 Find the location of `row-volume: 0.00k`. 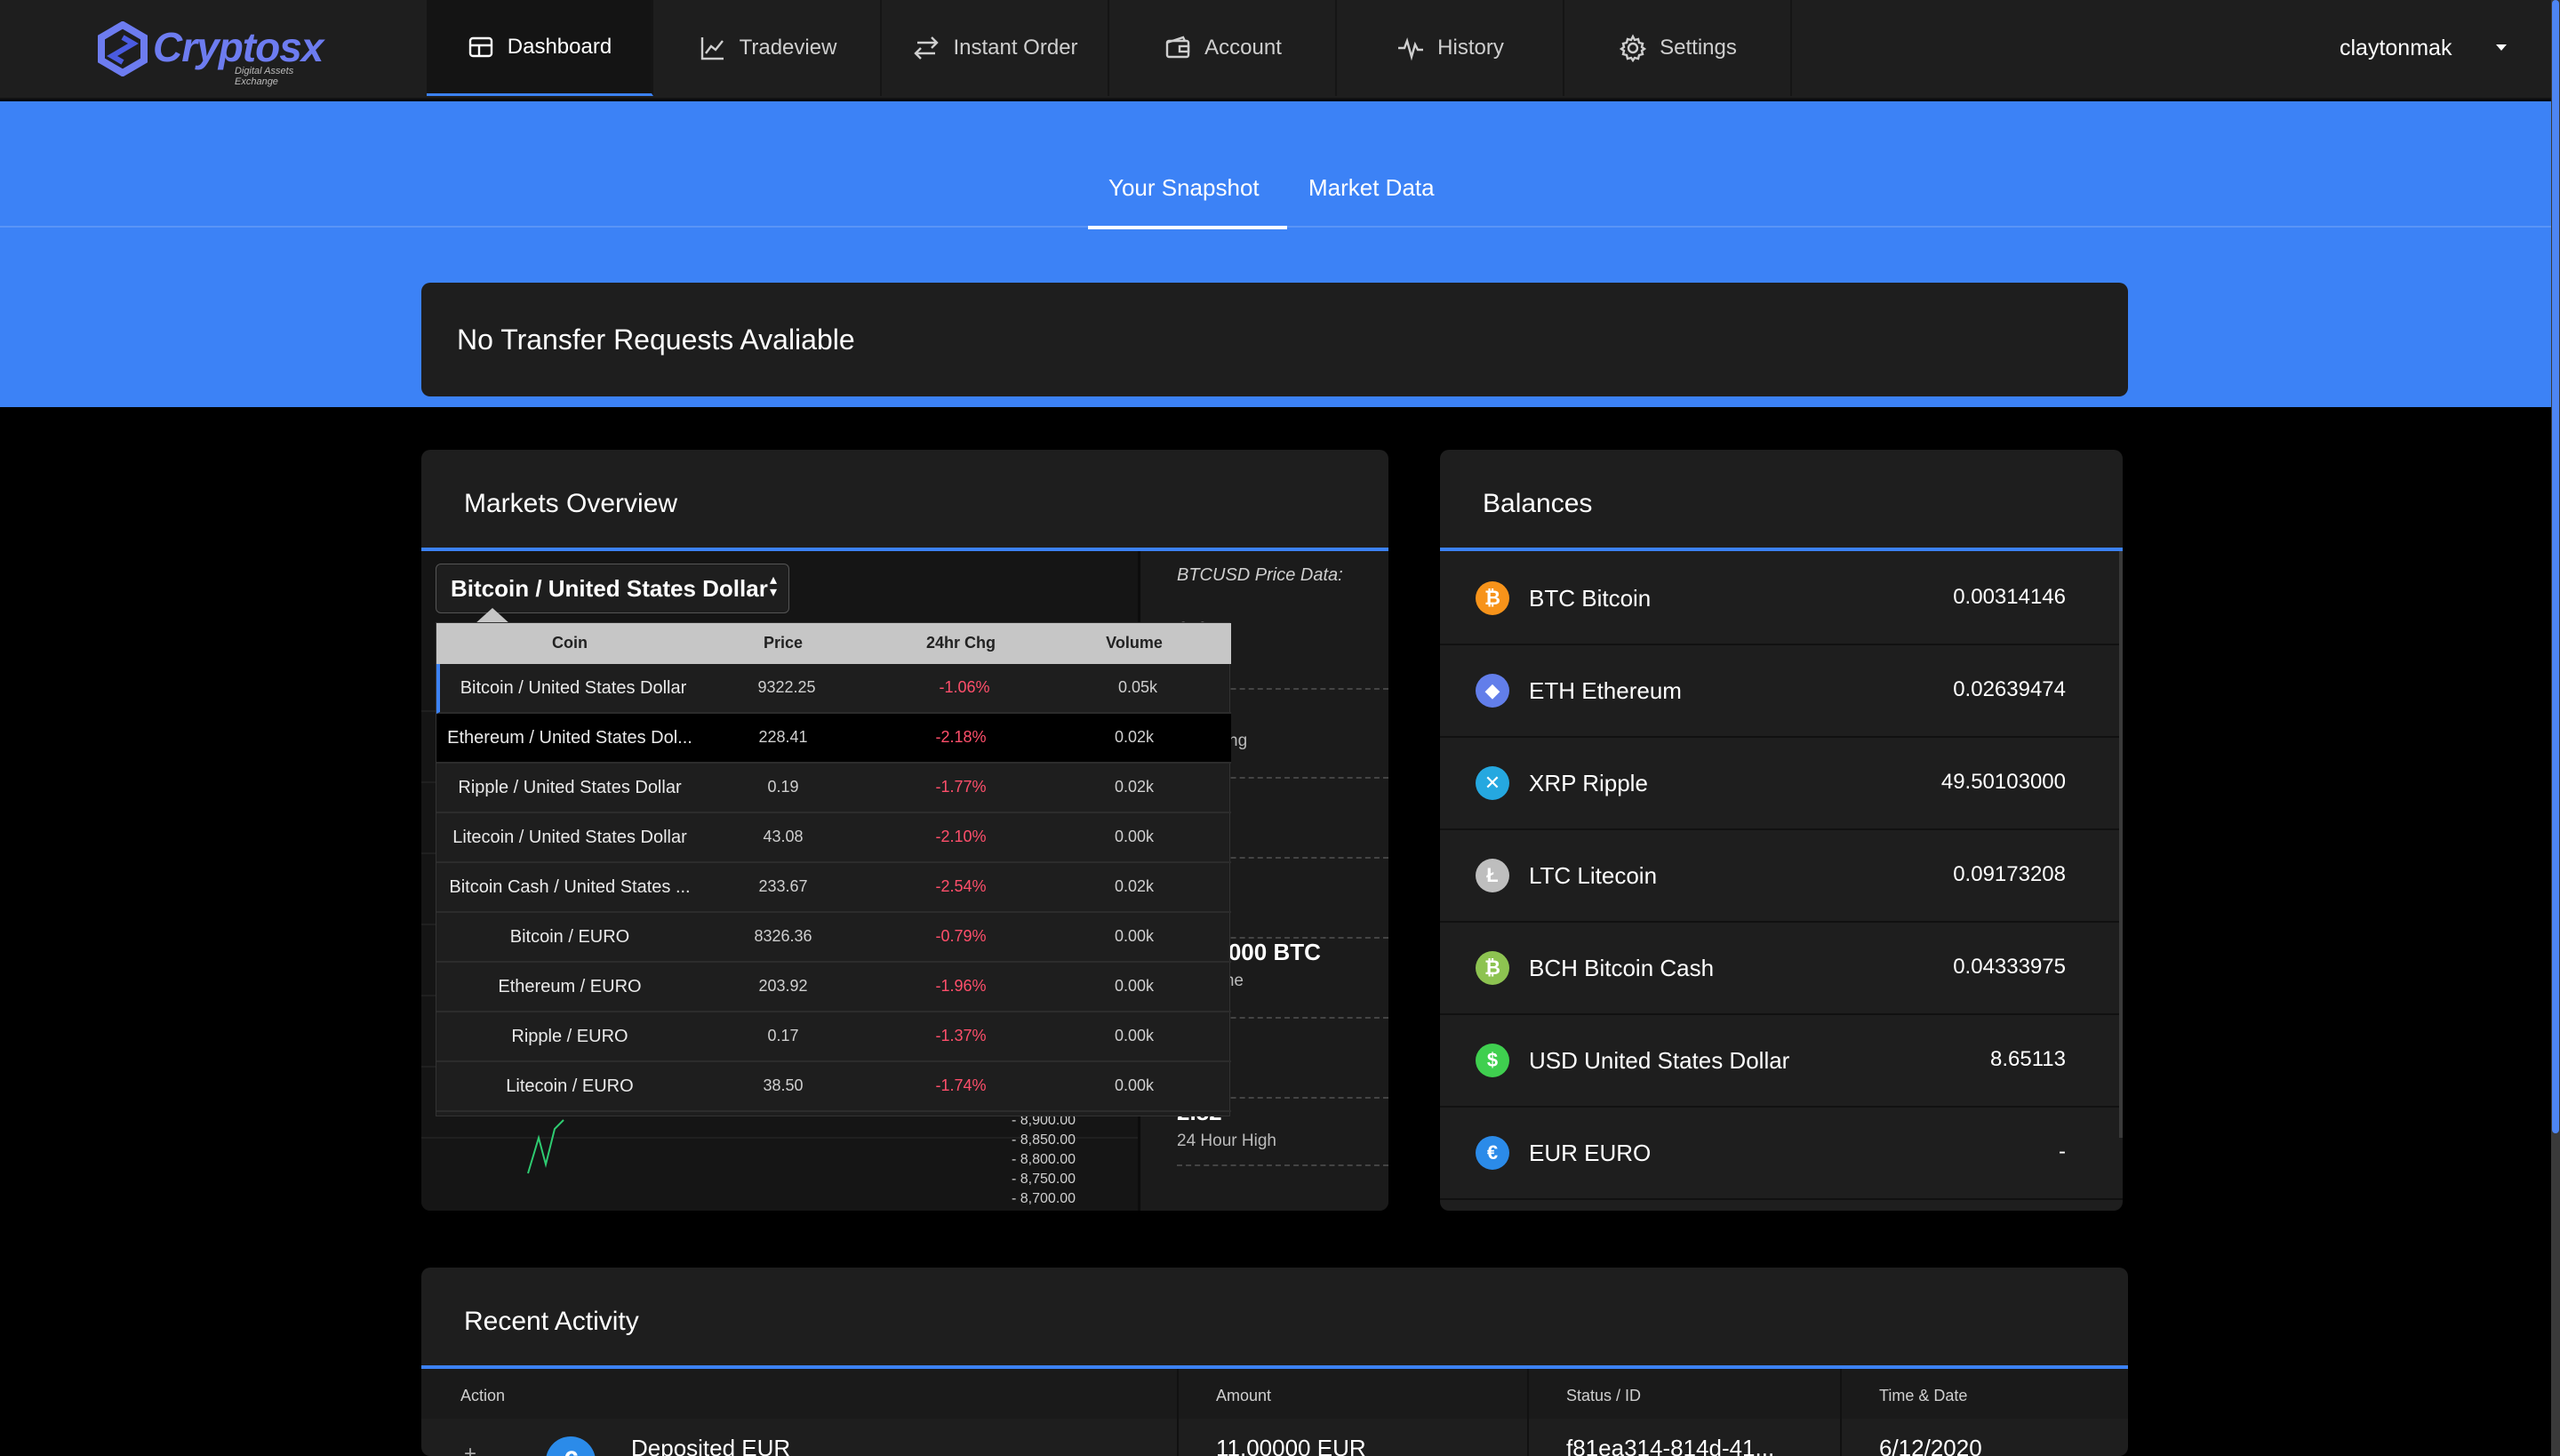

row-volume: 0.00k is located at coordinates (1134, 986).